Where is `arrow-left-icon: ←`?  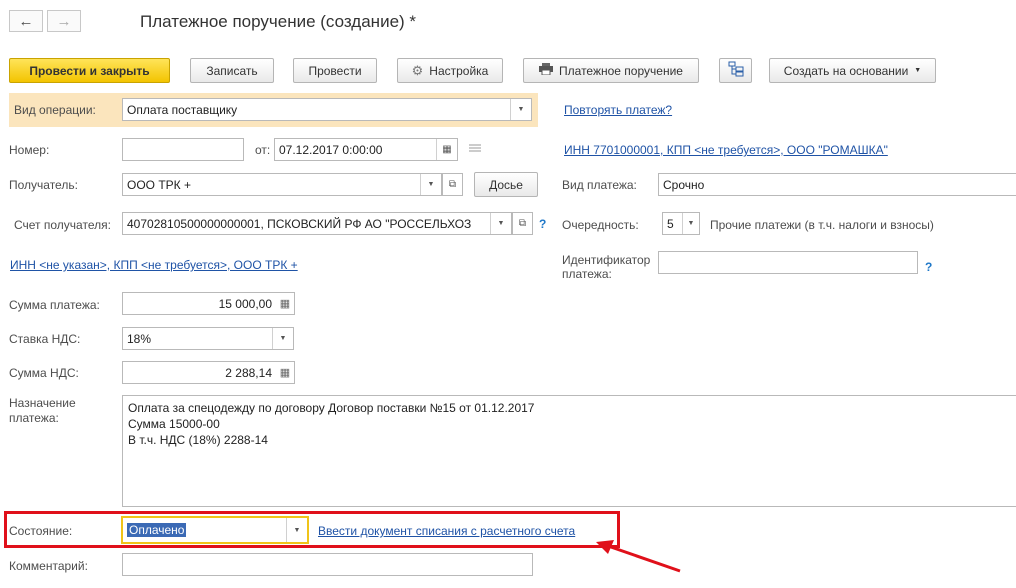 arrow-left-icon: ← is located at coordinates (26, 21).